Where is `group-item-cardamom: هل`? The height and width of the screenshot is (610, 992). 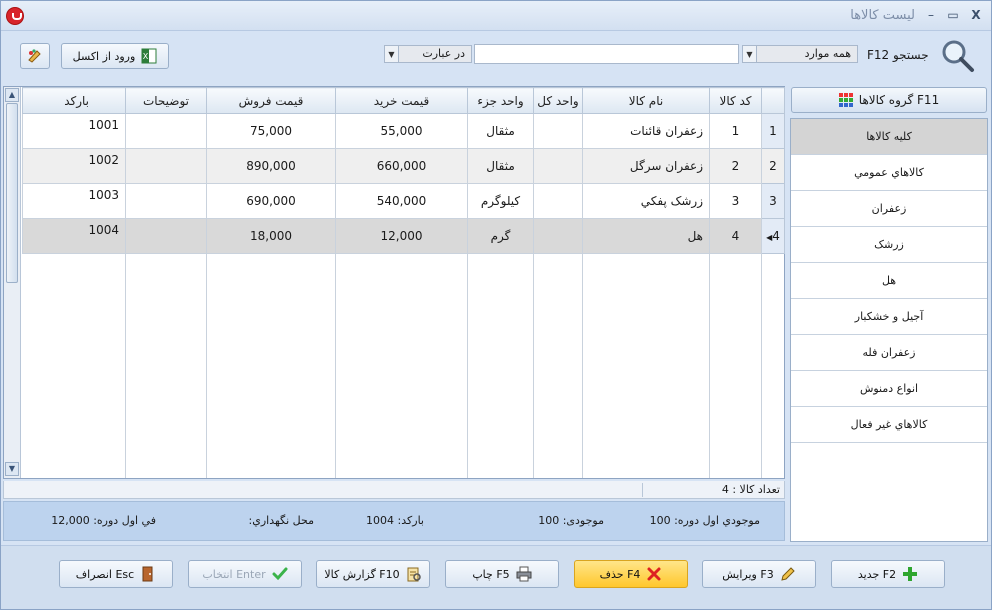
group-item-cardamom: هل is located at coordinates (889, 281).